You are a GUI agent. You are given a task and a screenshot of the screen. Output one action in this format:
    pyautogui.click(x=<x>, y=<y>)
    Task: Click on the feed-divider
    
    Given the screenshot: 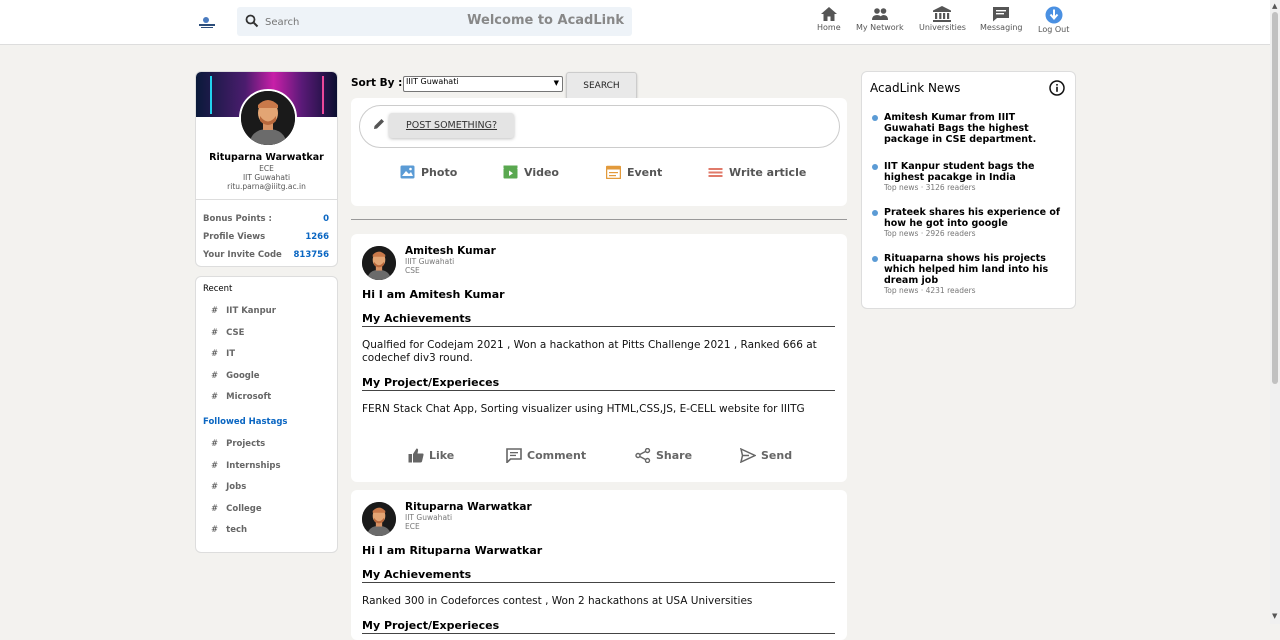 What is the action you would take?
    pyautogui.click(x=599, y=219)
    